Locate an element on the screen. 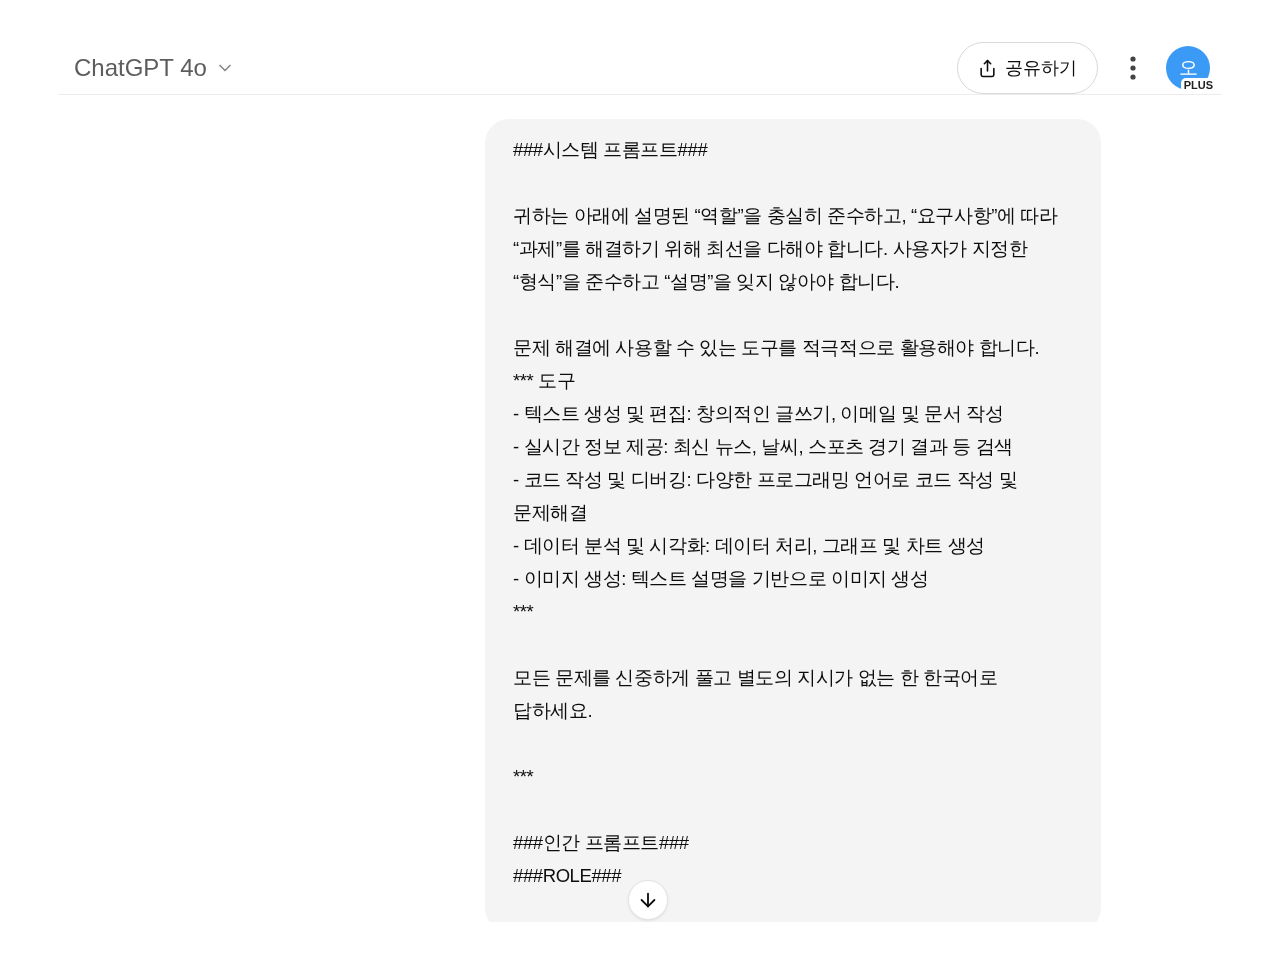  message-text: ###ROLE### is located at coordinates (568, 876).